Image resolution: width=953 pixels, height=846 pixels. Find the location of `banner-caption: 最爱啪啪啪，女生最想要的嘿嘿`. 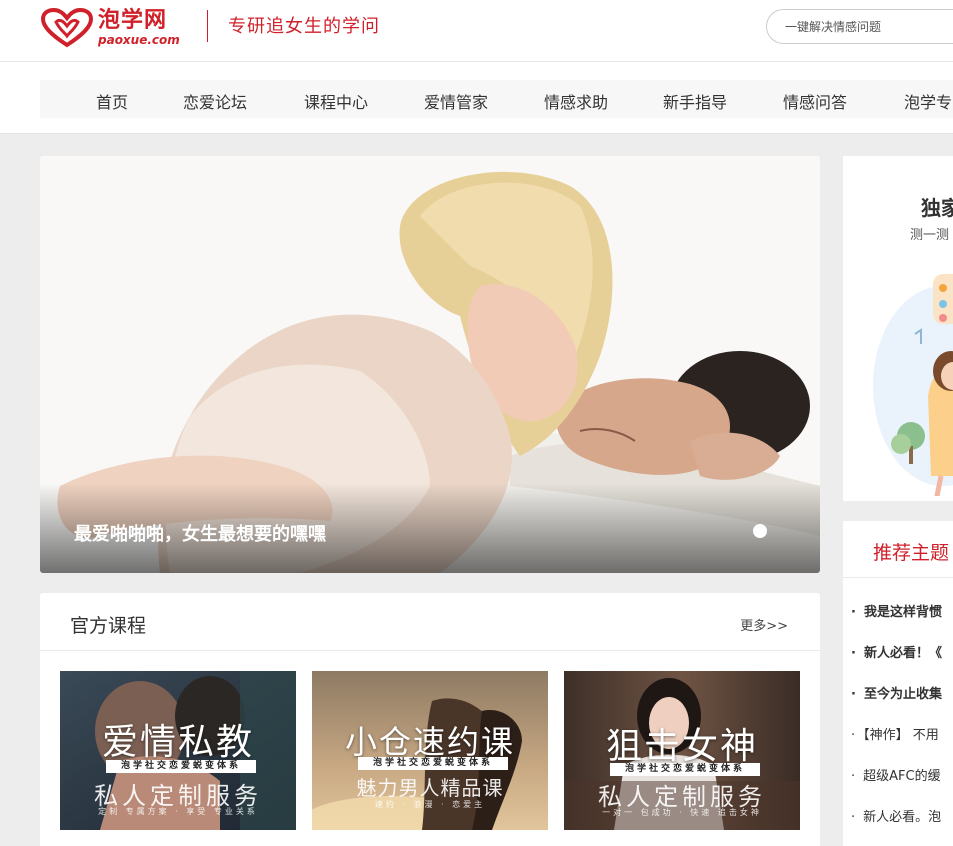

banner-caption: 最爱啪啪啪，女生最想要的嘿嘿 is located at coordinates (200, 533).